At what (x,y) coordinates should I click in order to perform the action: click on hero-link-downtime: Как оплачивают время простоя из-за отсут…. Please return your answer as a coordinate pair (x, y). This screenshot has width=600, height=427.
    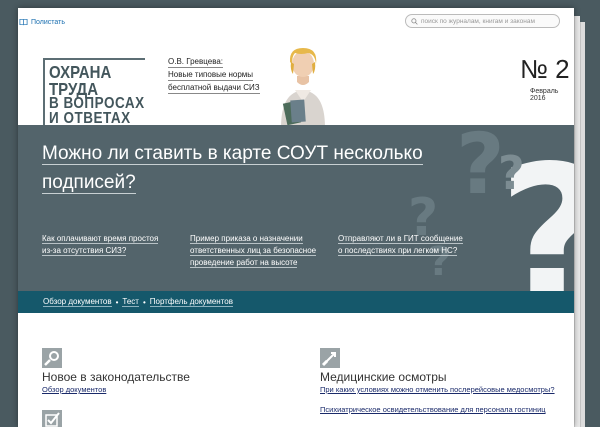
    Looking at the image, I should click on (100, 245).